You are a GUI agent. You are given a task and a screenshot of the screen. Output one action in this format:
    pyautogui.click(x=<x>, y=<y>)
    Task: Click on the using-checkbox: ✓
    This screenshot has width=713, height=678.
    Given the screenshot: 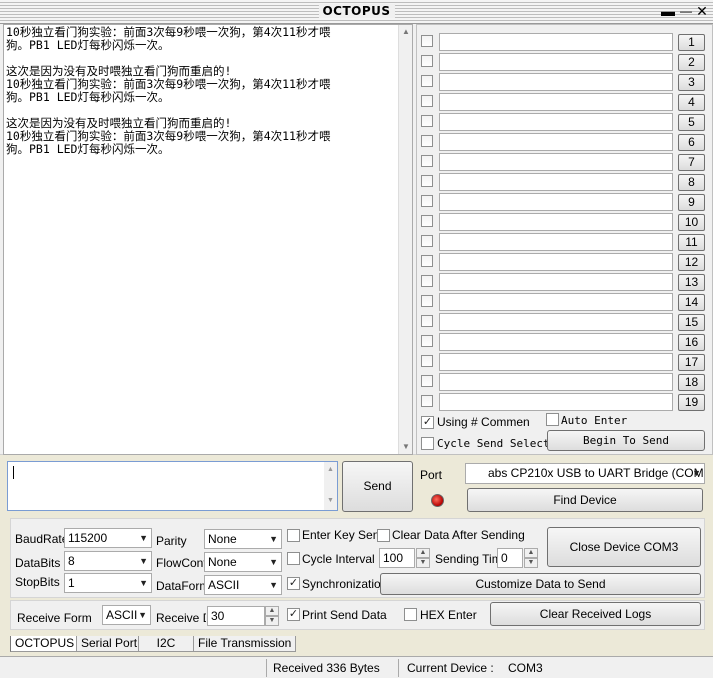 What is the action you would take?
    pyautogui.click(x=427, y=422)
    